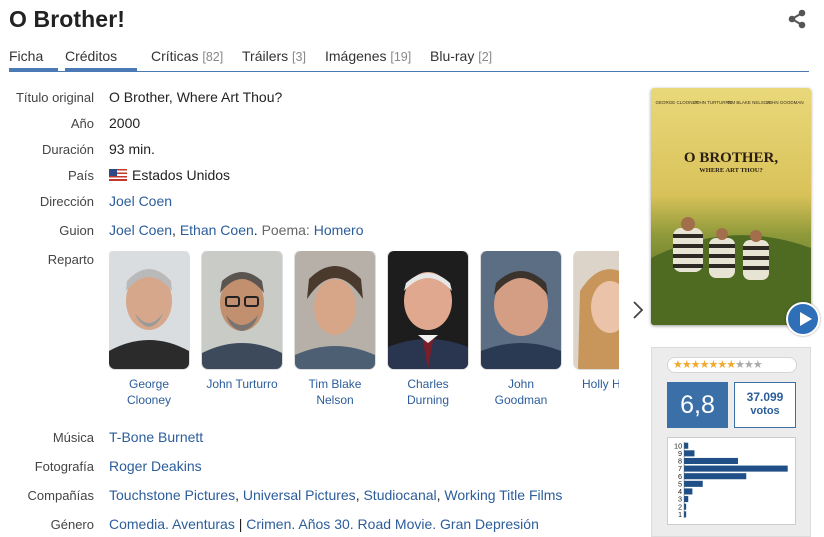 This screenshot has width=824, height=537. Describe the element at coordinates (395, 524) in the screenshot. I see `genre-link: Road Movie` at that location.